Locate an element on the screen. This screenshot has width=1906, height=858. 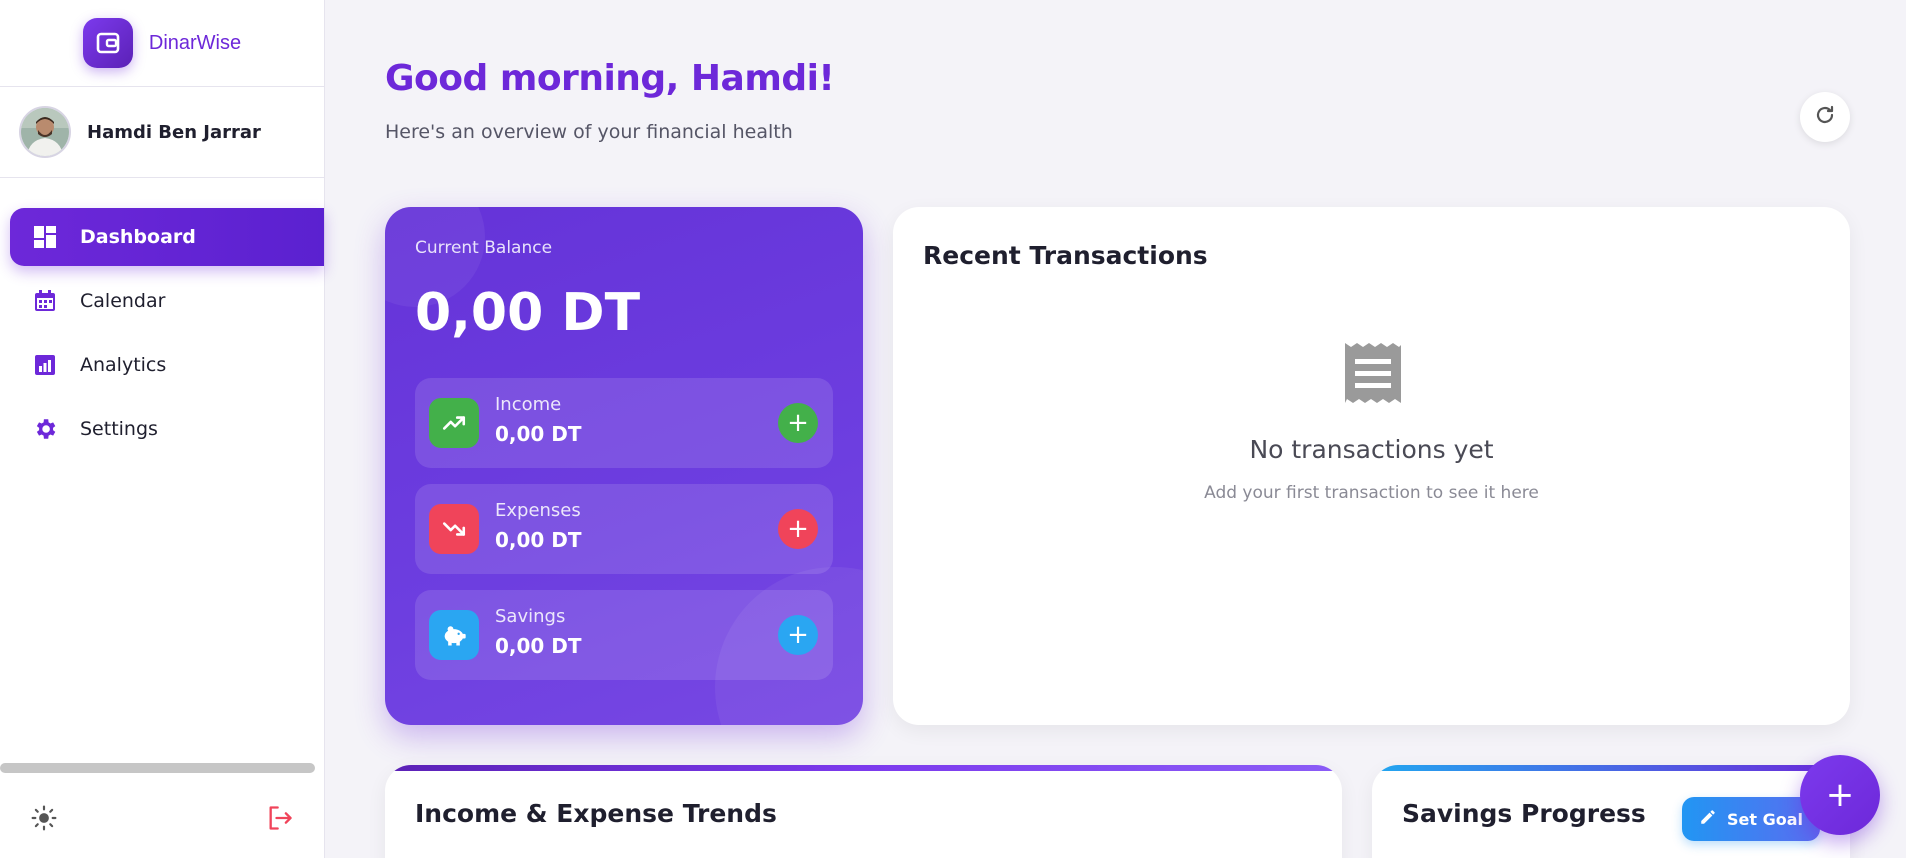
dashboard-icon is located at coordinates (45, 237).